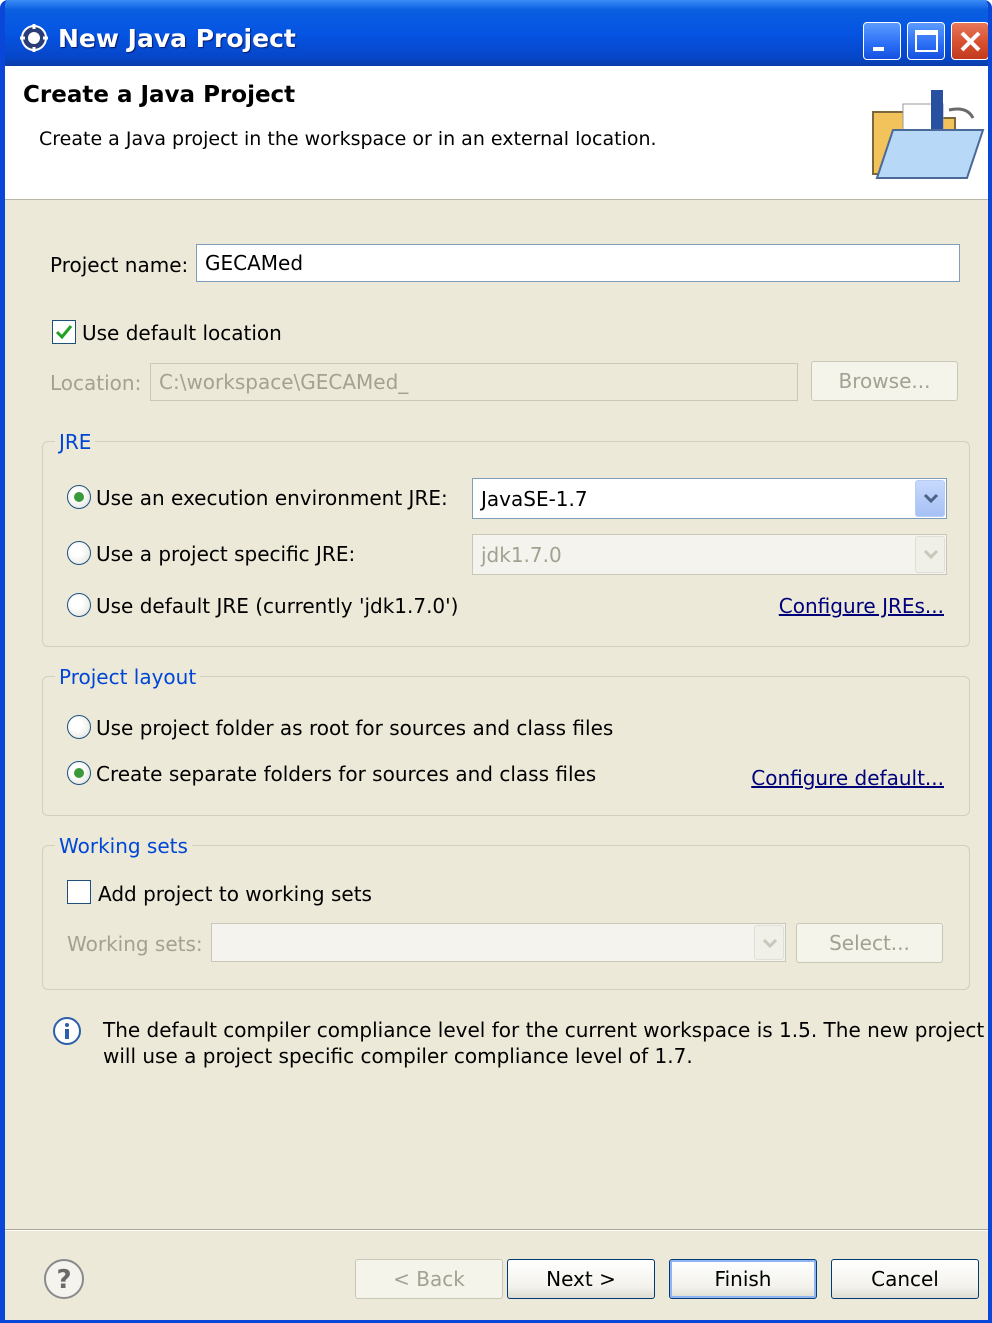 Image resolution: width=992 pixels, height=1323 pixels. Describe the element at coordinates (496, 33) in the screenshot. I see `title-bar: New Java Project` at that location.